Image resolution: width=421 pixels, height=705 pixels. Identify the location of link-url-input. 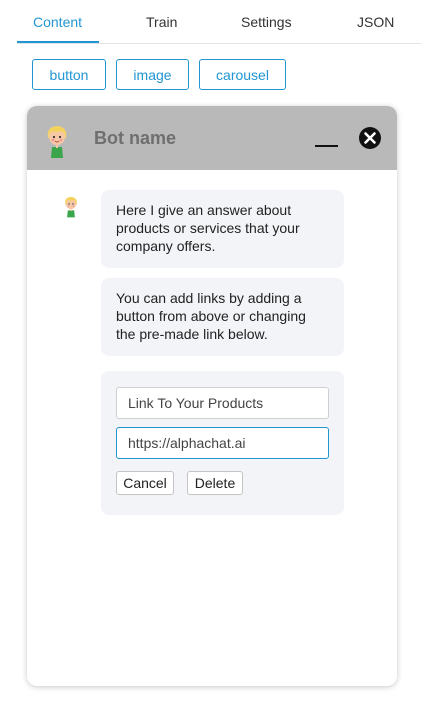
(222, 443).